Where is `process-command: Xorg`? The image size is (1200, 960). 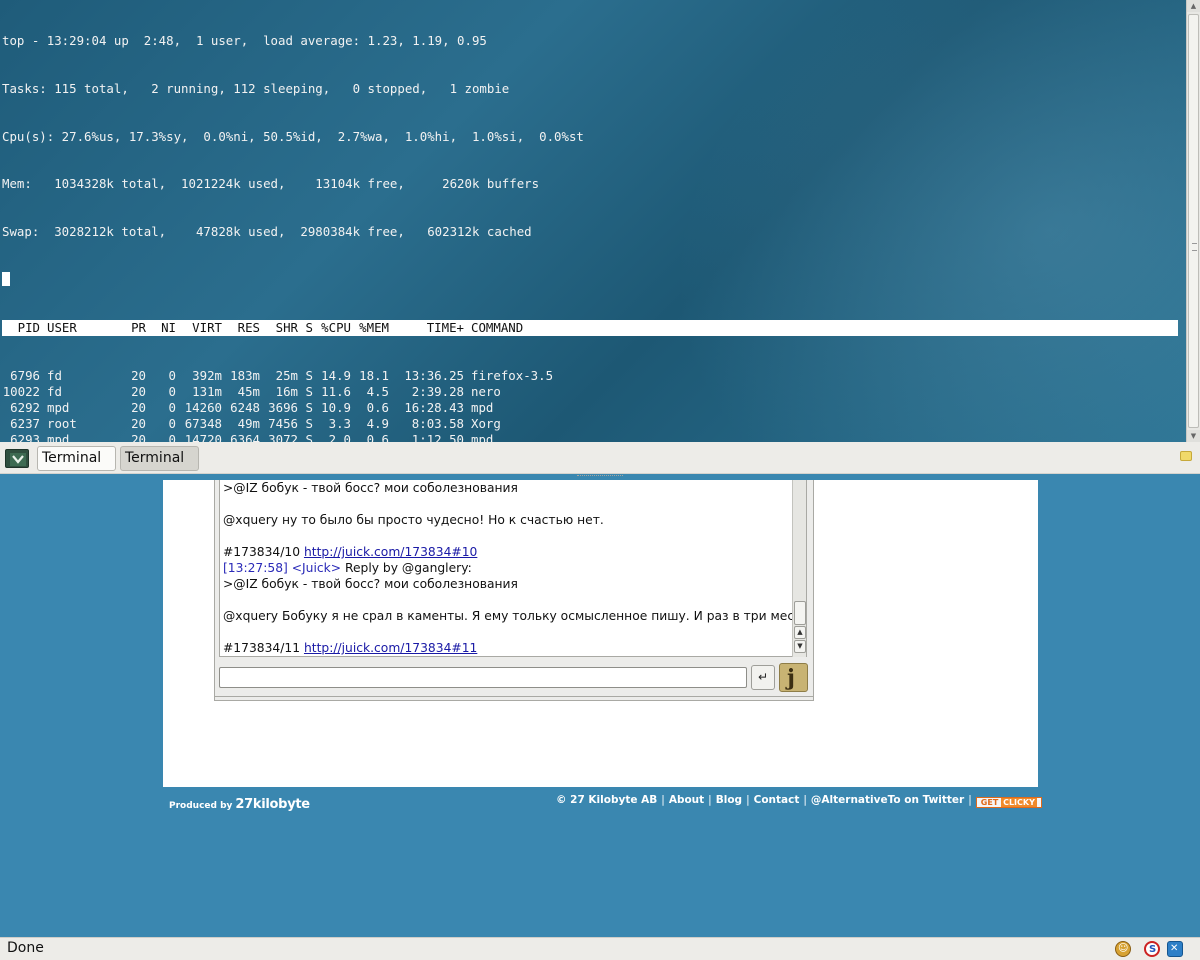 process-command: Xorg is located at coordinates (486, 423).